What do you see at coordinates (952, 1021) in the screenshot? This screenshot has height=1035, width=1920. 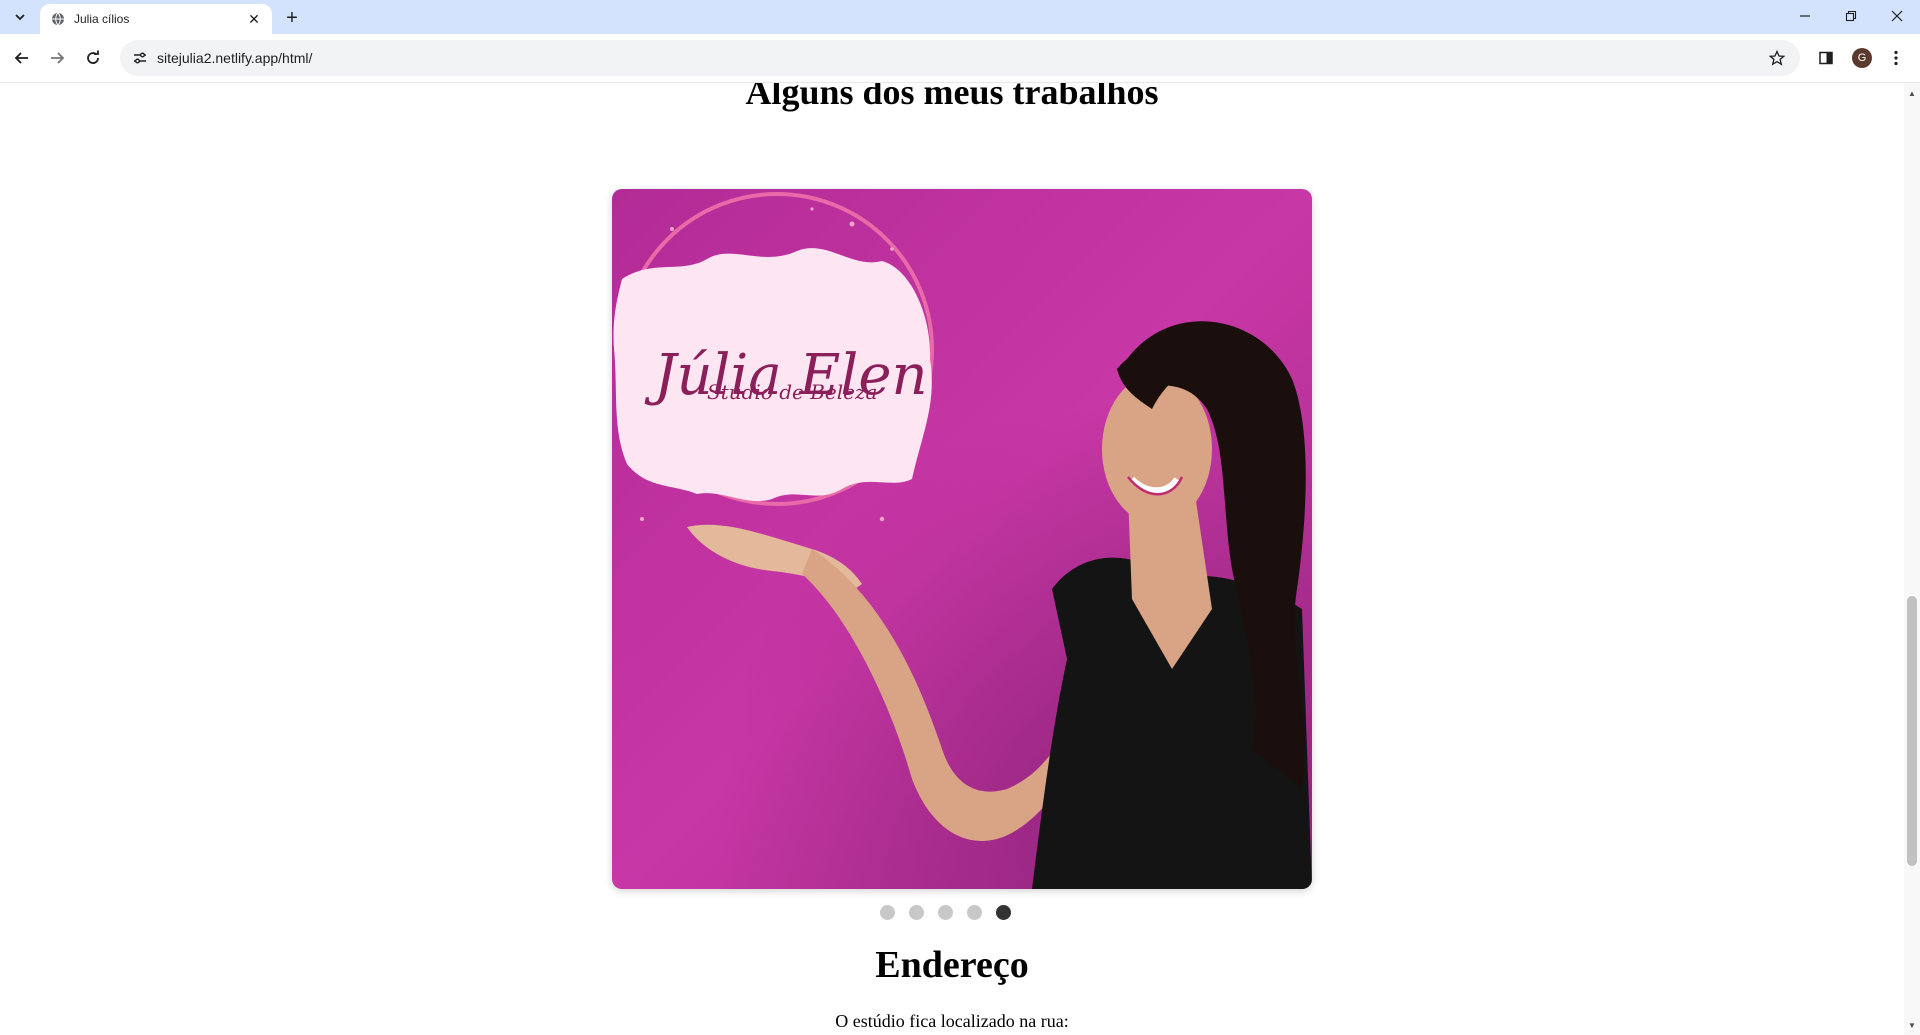 I see `address-intro-text: O estúdio fica localizado na rua:` at bounding box center [952, 1021].